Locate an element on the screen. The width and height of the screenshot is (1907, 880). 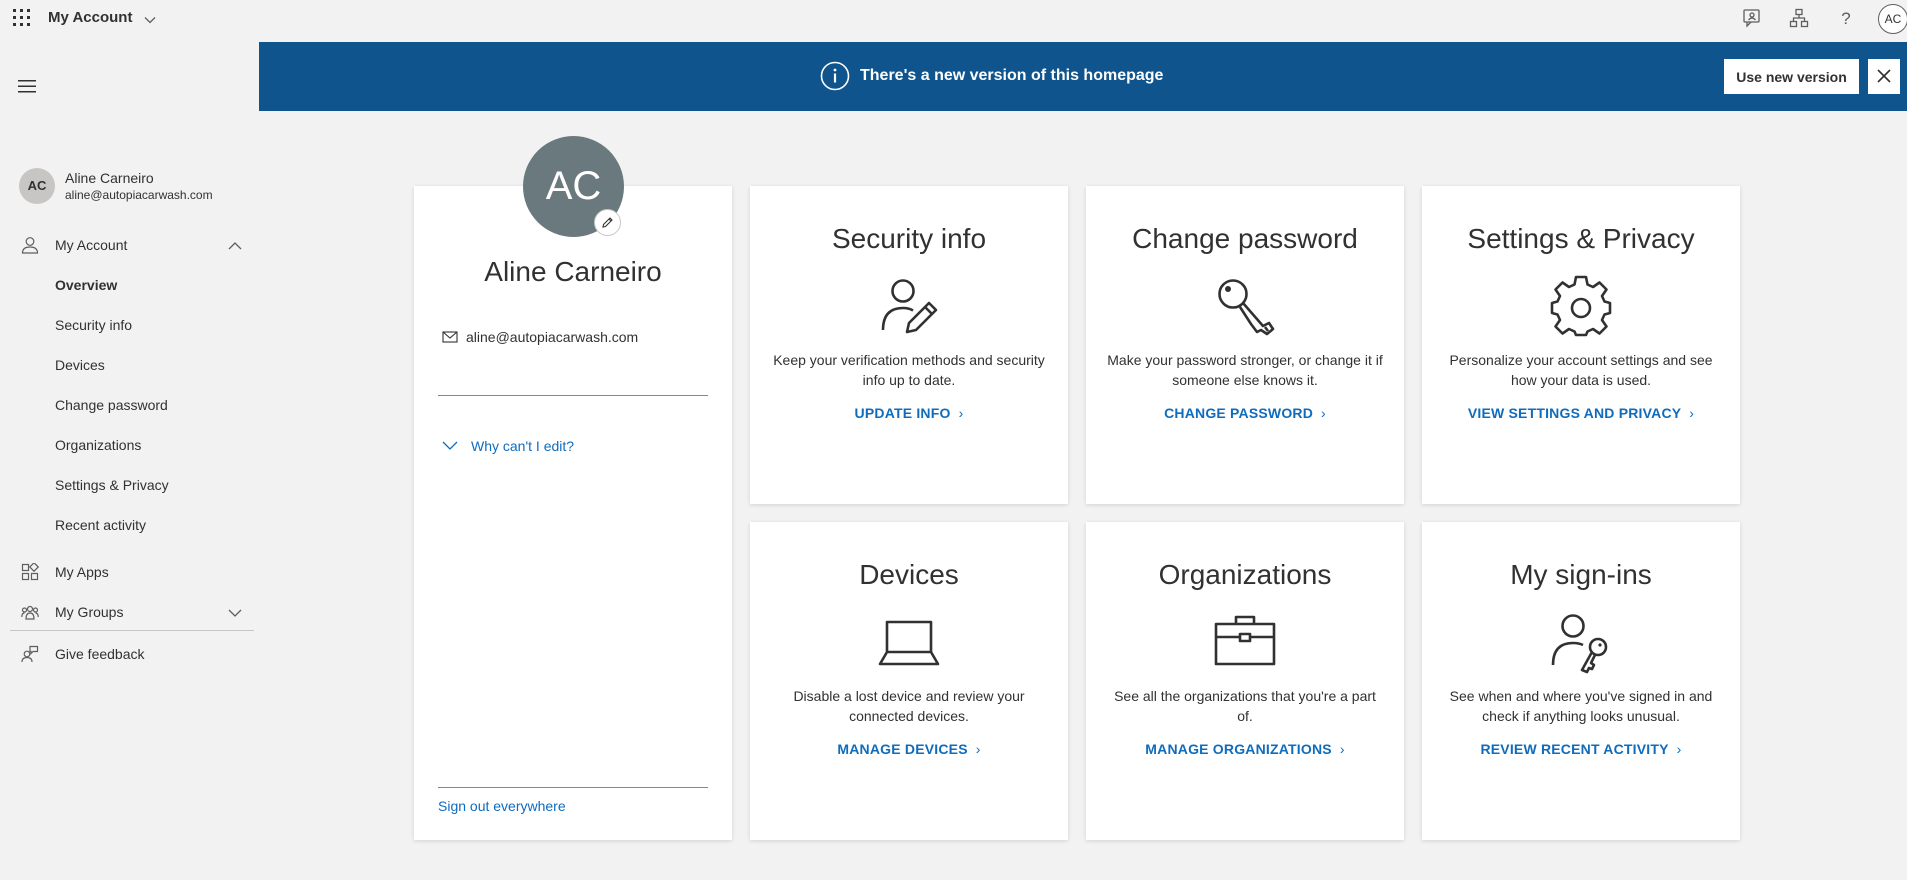
manage-organizations-label: MANAGE ORGANIZATIONS is located at coordinates (1238, 749).